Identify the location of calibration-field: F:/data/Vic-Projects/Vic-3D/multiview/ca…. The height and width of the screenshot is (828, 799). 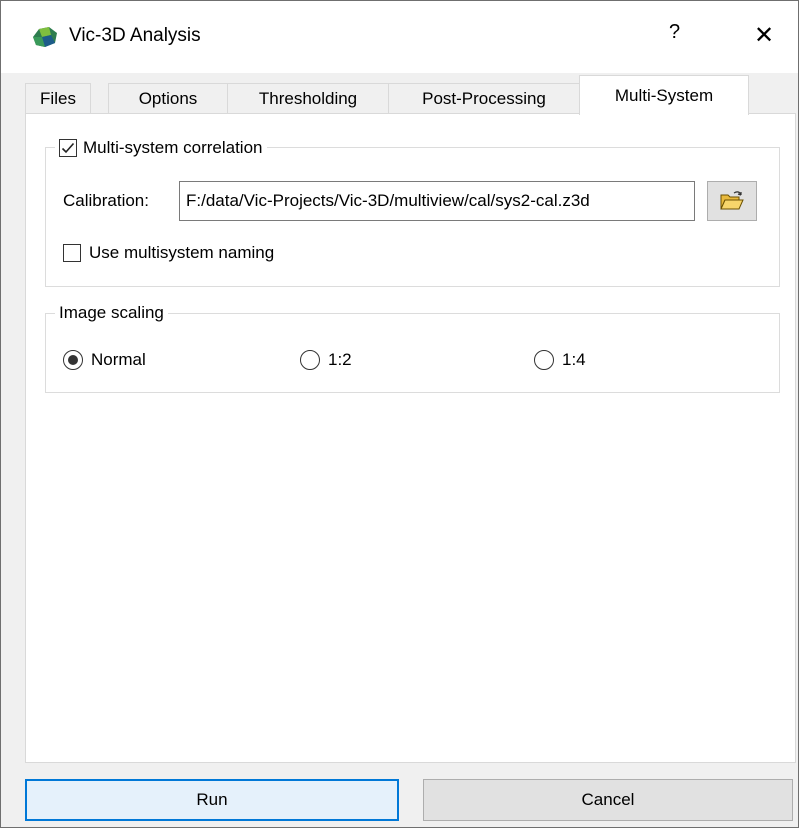
(437, 201).